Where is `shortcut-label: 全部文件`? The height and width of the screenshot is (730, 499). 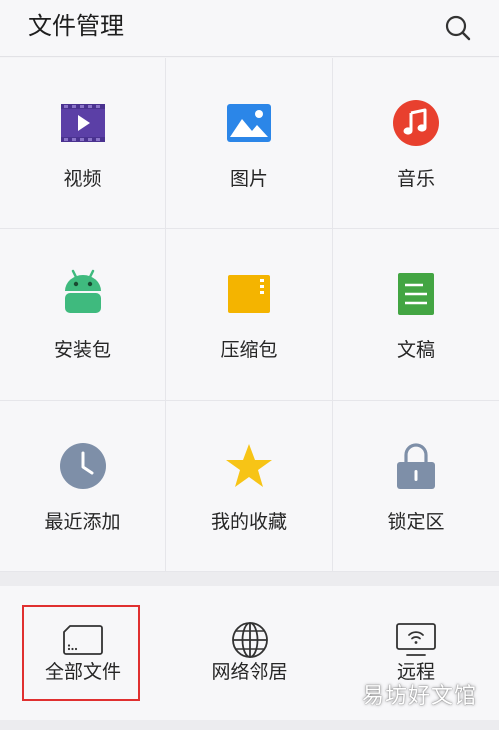
shortcut-label: 全部文件 is located at coordinates (82, 672).